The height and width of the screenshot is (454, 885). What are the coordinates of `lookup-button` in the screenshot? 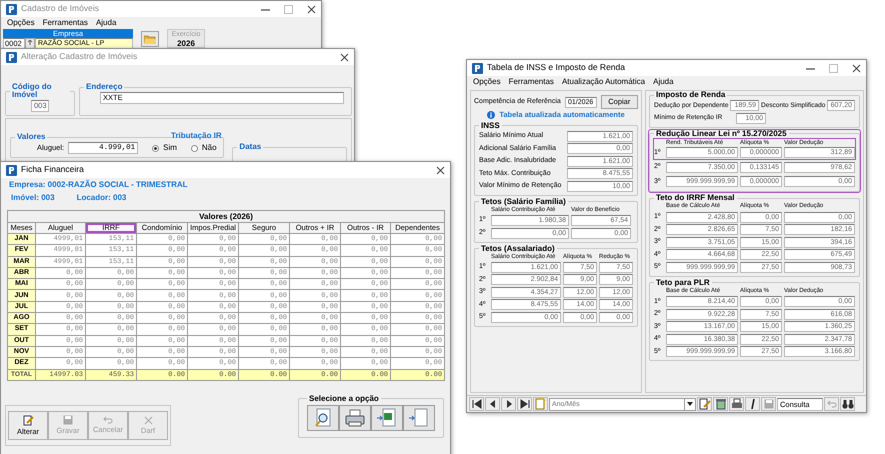 It's located at (30, 43).